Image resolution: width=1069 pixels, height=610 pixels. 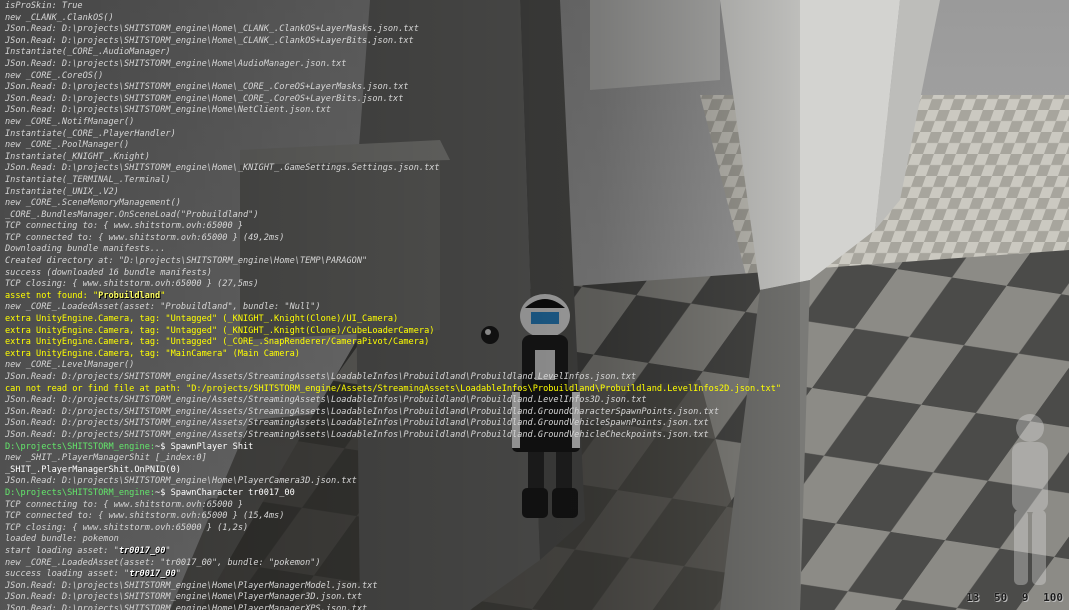 I want to click on console-line-text: Instantiate(_CORE_.AudioManager), so click(x=88, y=52).